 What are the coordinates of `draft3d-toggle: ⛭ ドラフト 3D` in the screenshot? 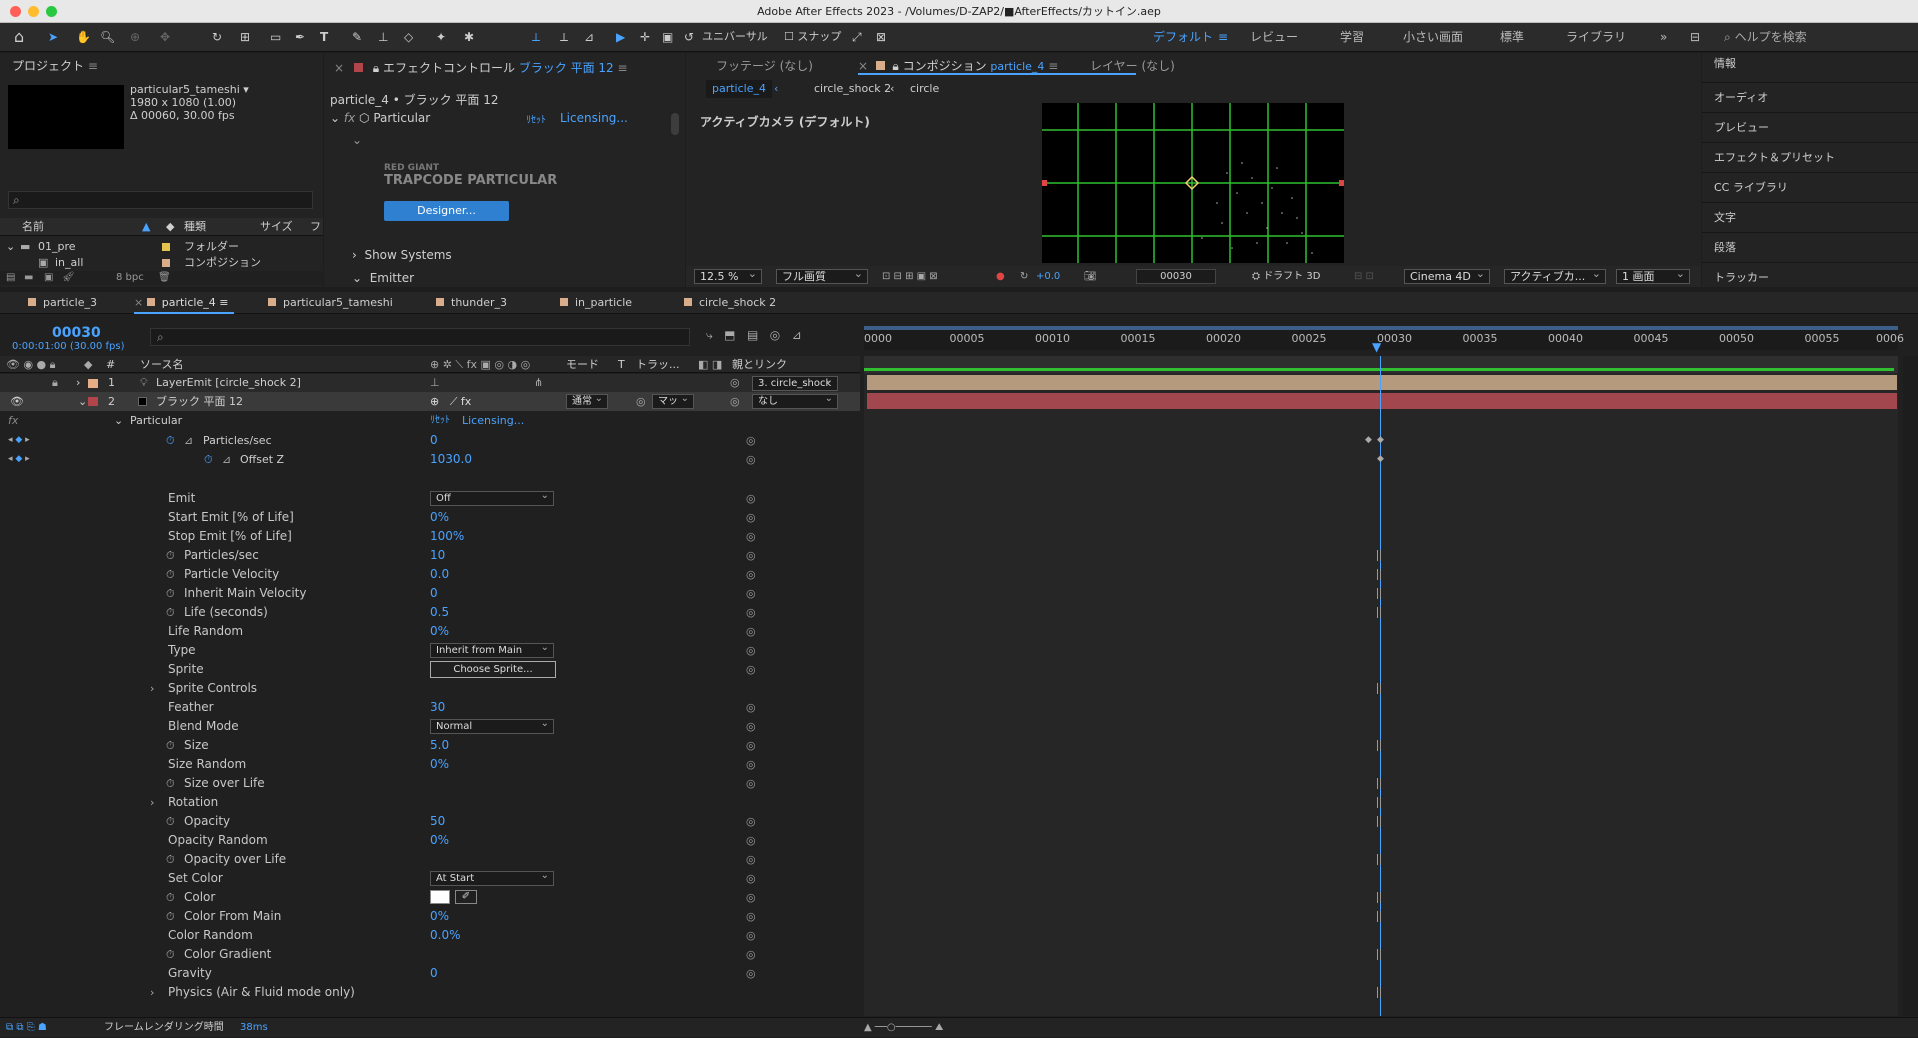 It's located at (1286, 276).